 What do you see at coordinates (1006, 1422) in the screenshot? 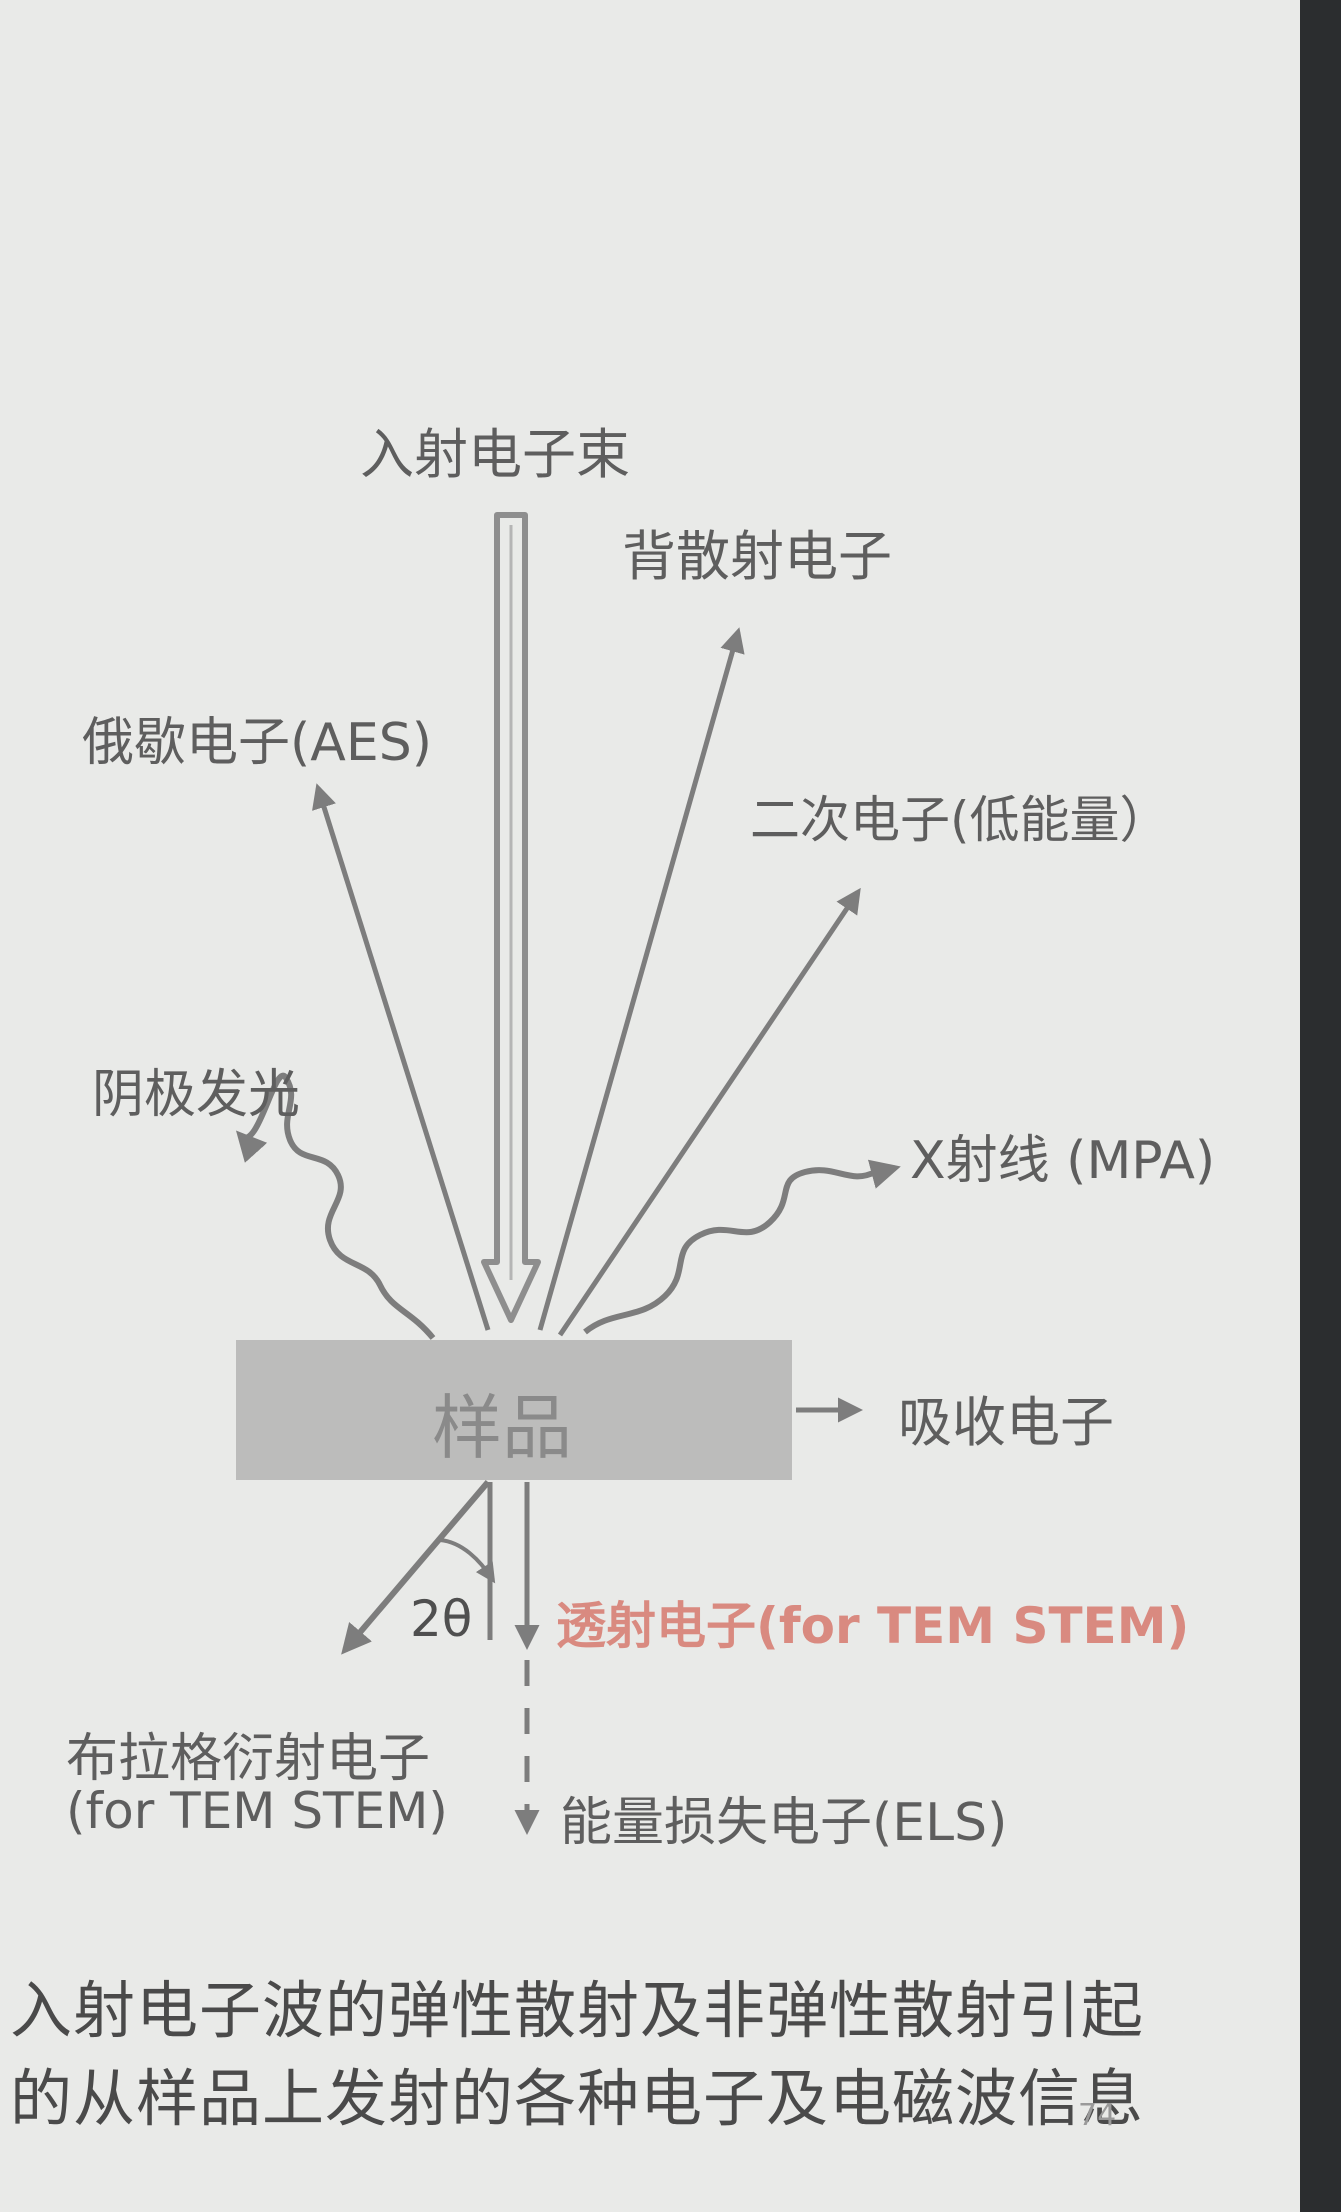
I see `absorbed-label: 吸收电子` at bounding box center [1006, 1422].